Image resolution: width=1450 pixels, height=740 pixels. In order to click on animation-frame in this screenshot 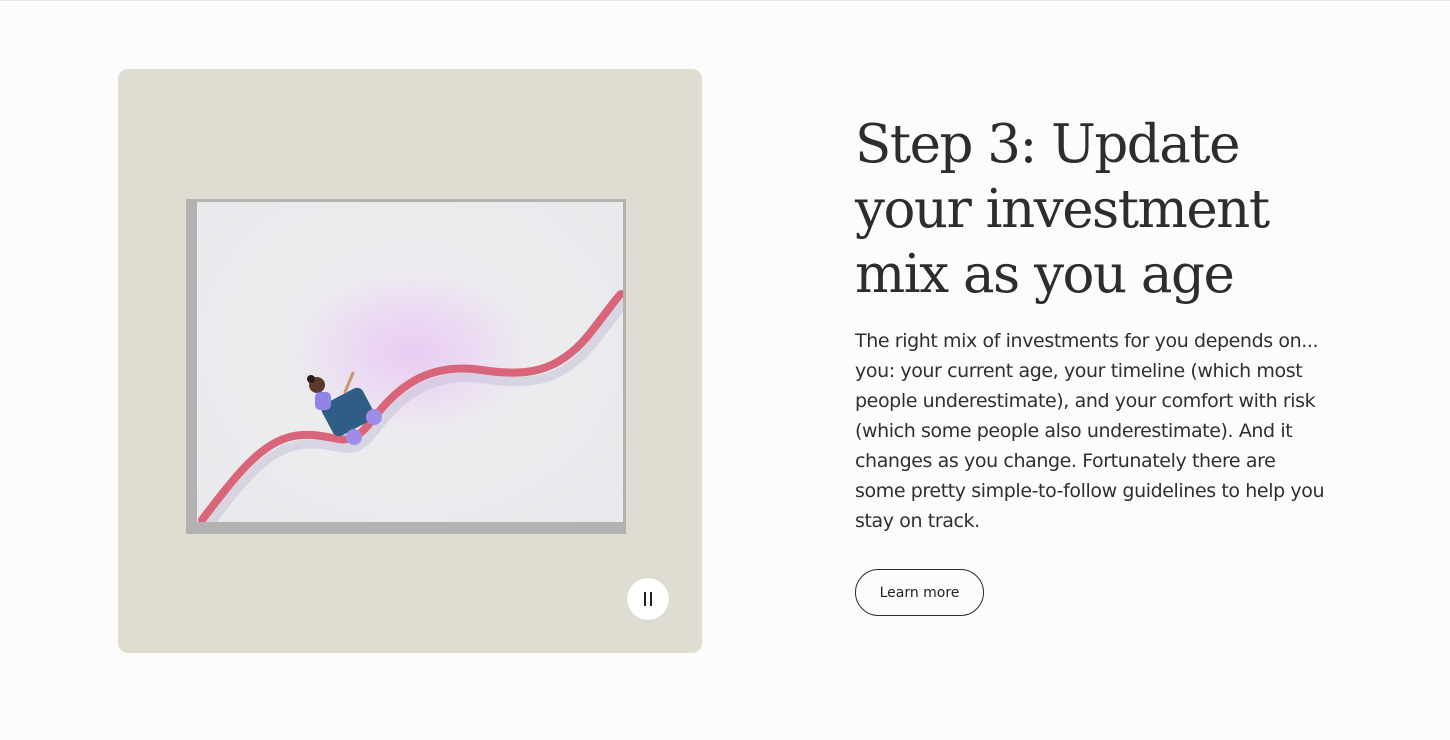, I will do `click(406, 366)`.